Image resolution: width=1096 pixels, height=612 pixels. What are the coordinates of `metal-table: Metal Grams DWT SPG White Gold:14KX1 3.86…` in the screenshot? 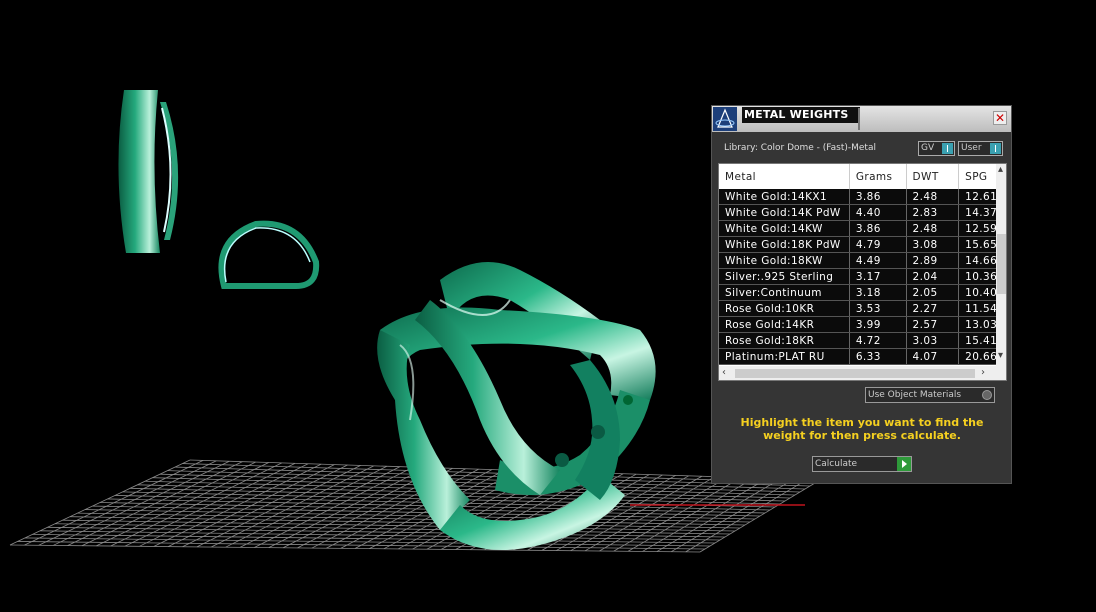 It's located at (862, 272).